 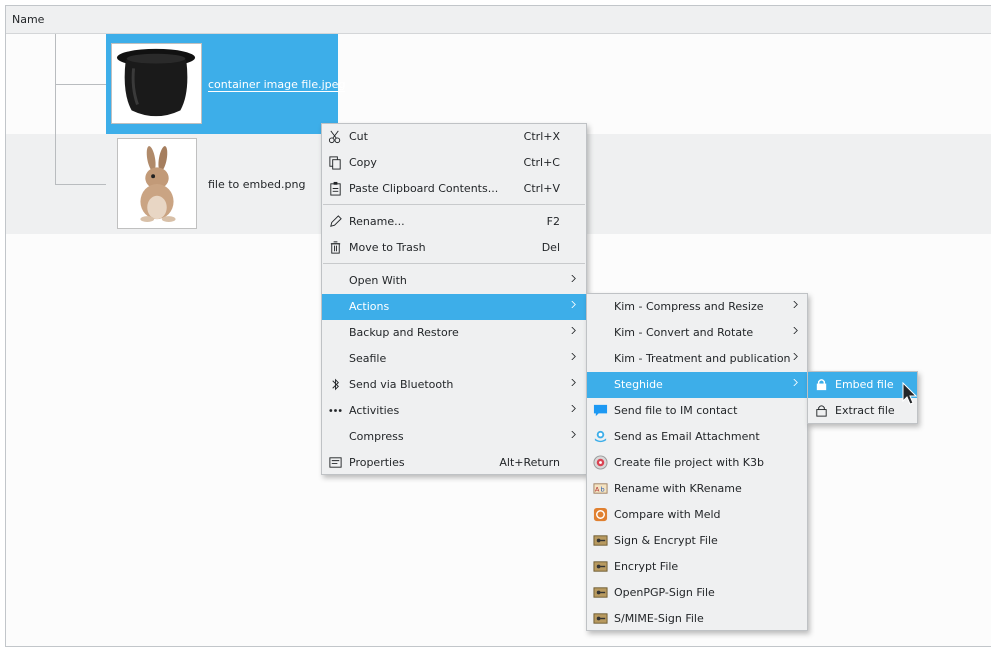 What do you see at coordinates (697, 411) in the screenshot?
I see `menu-item-send-im: Send file to IM contact` at bounding box center [697, 411].